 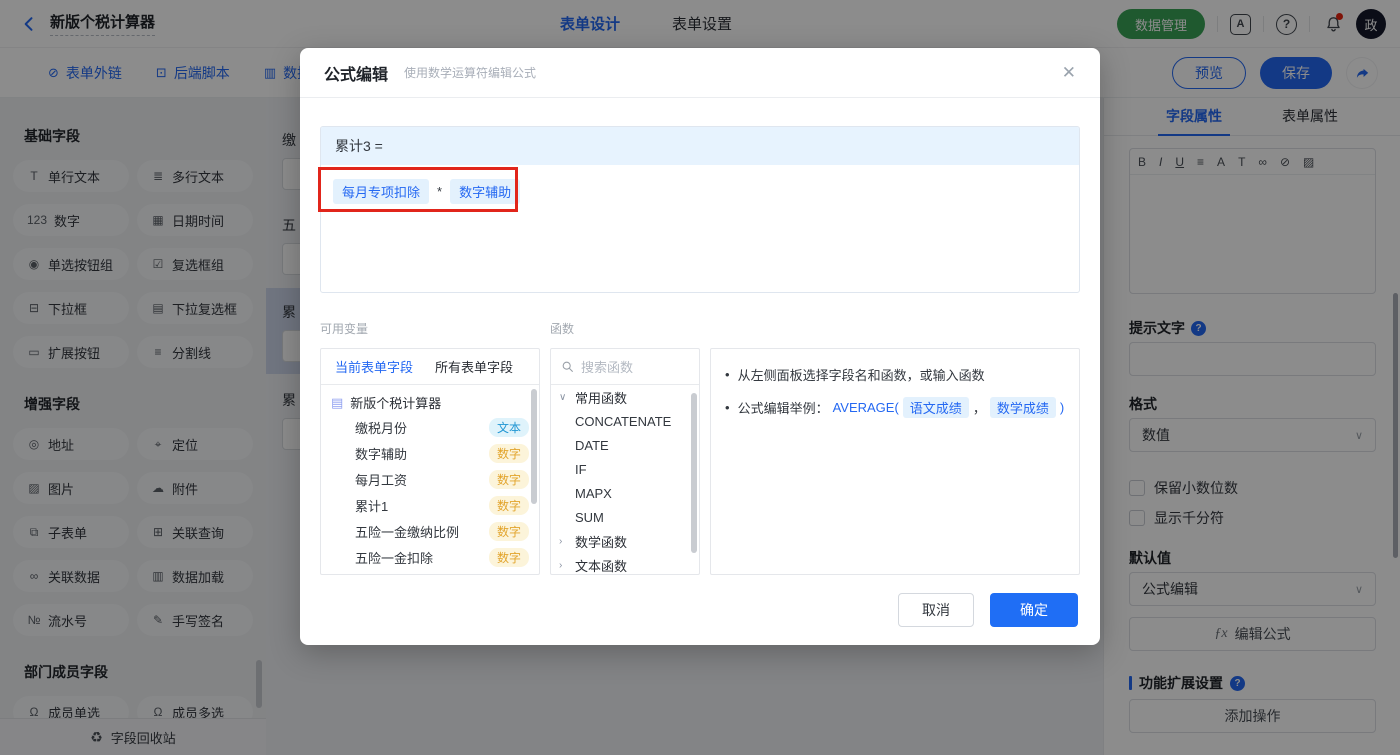 I want to click on variables-tabs: 当前表单字段 所有表单字段, so click(x=430, y=367).